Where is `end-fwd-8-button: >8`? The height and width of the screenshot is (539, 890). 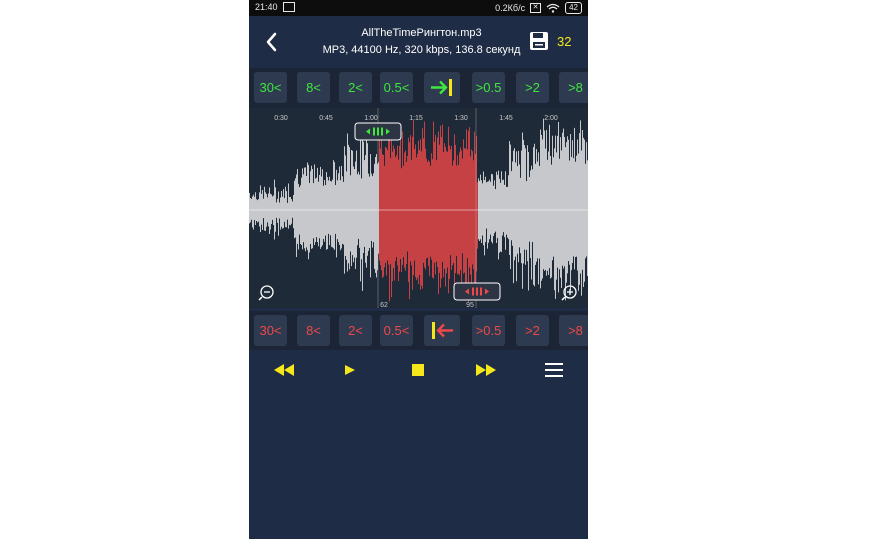
end-fwd-8-button: >8 is located at coordinates (573, 330).